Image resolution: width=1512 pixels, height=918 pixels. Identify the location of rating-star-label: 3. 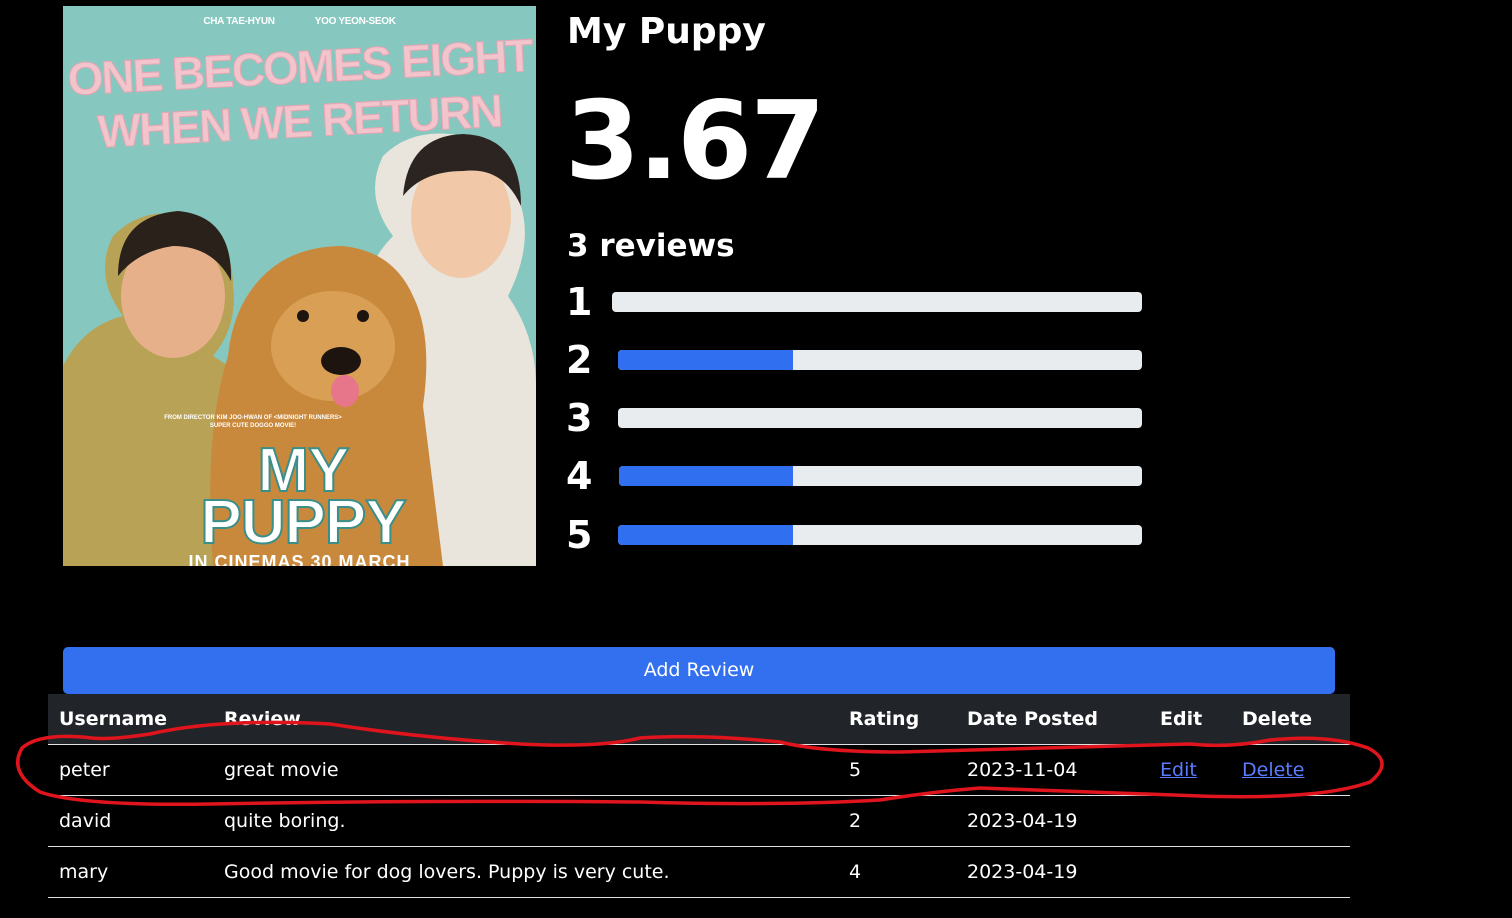
(579, 418).